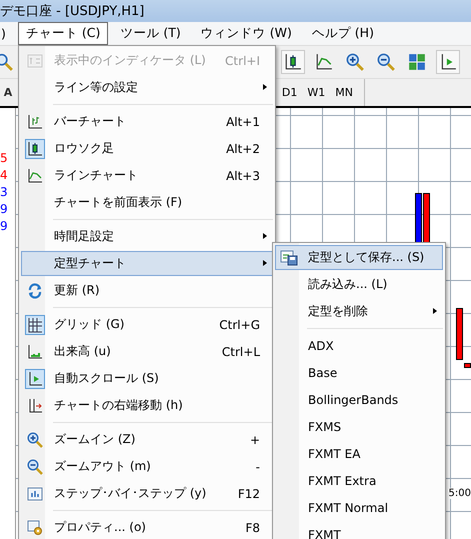  Describe the element at coordinates (359, 453) in the screenshot. I see `menu-item: FXMT EA` at that location.